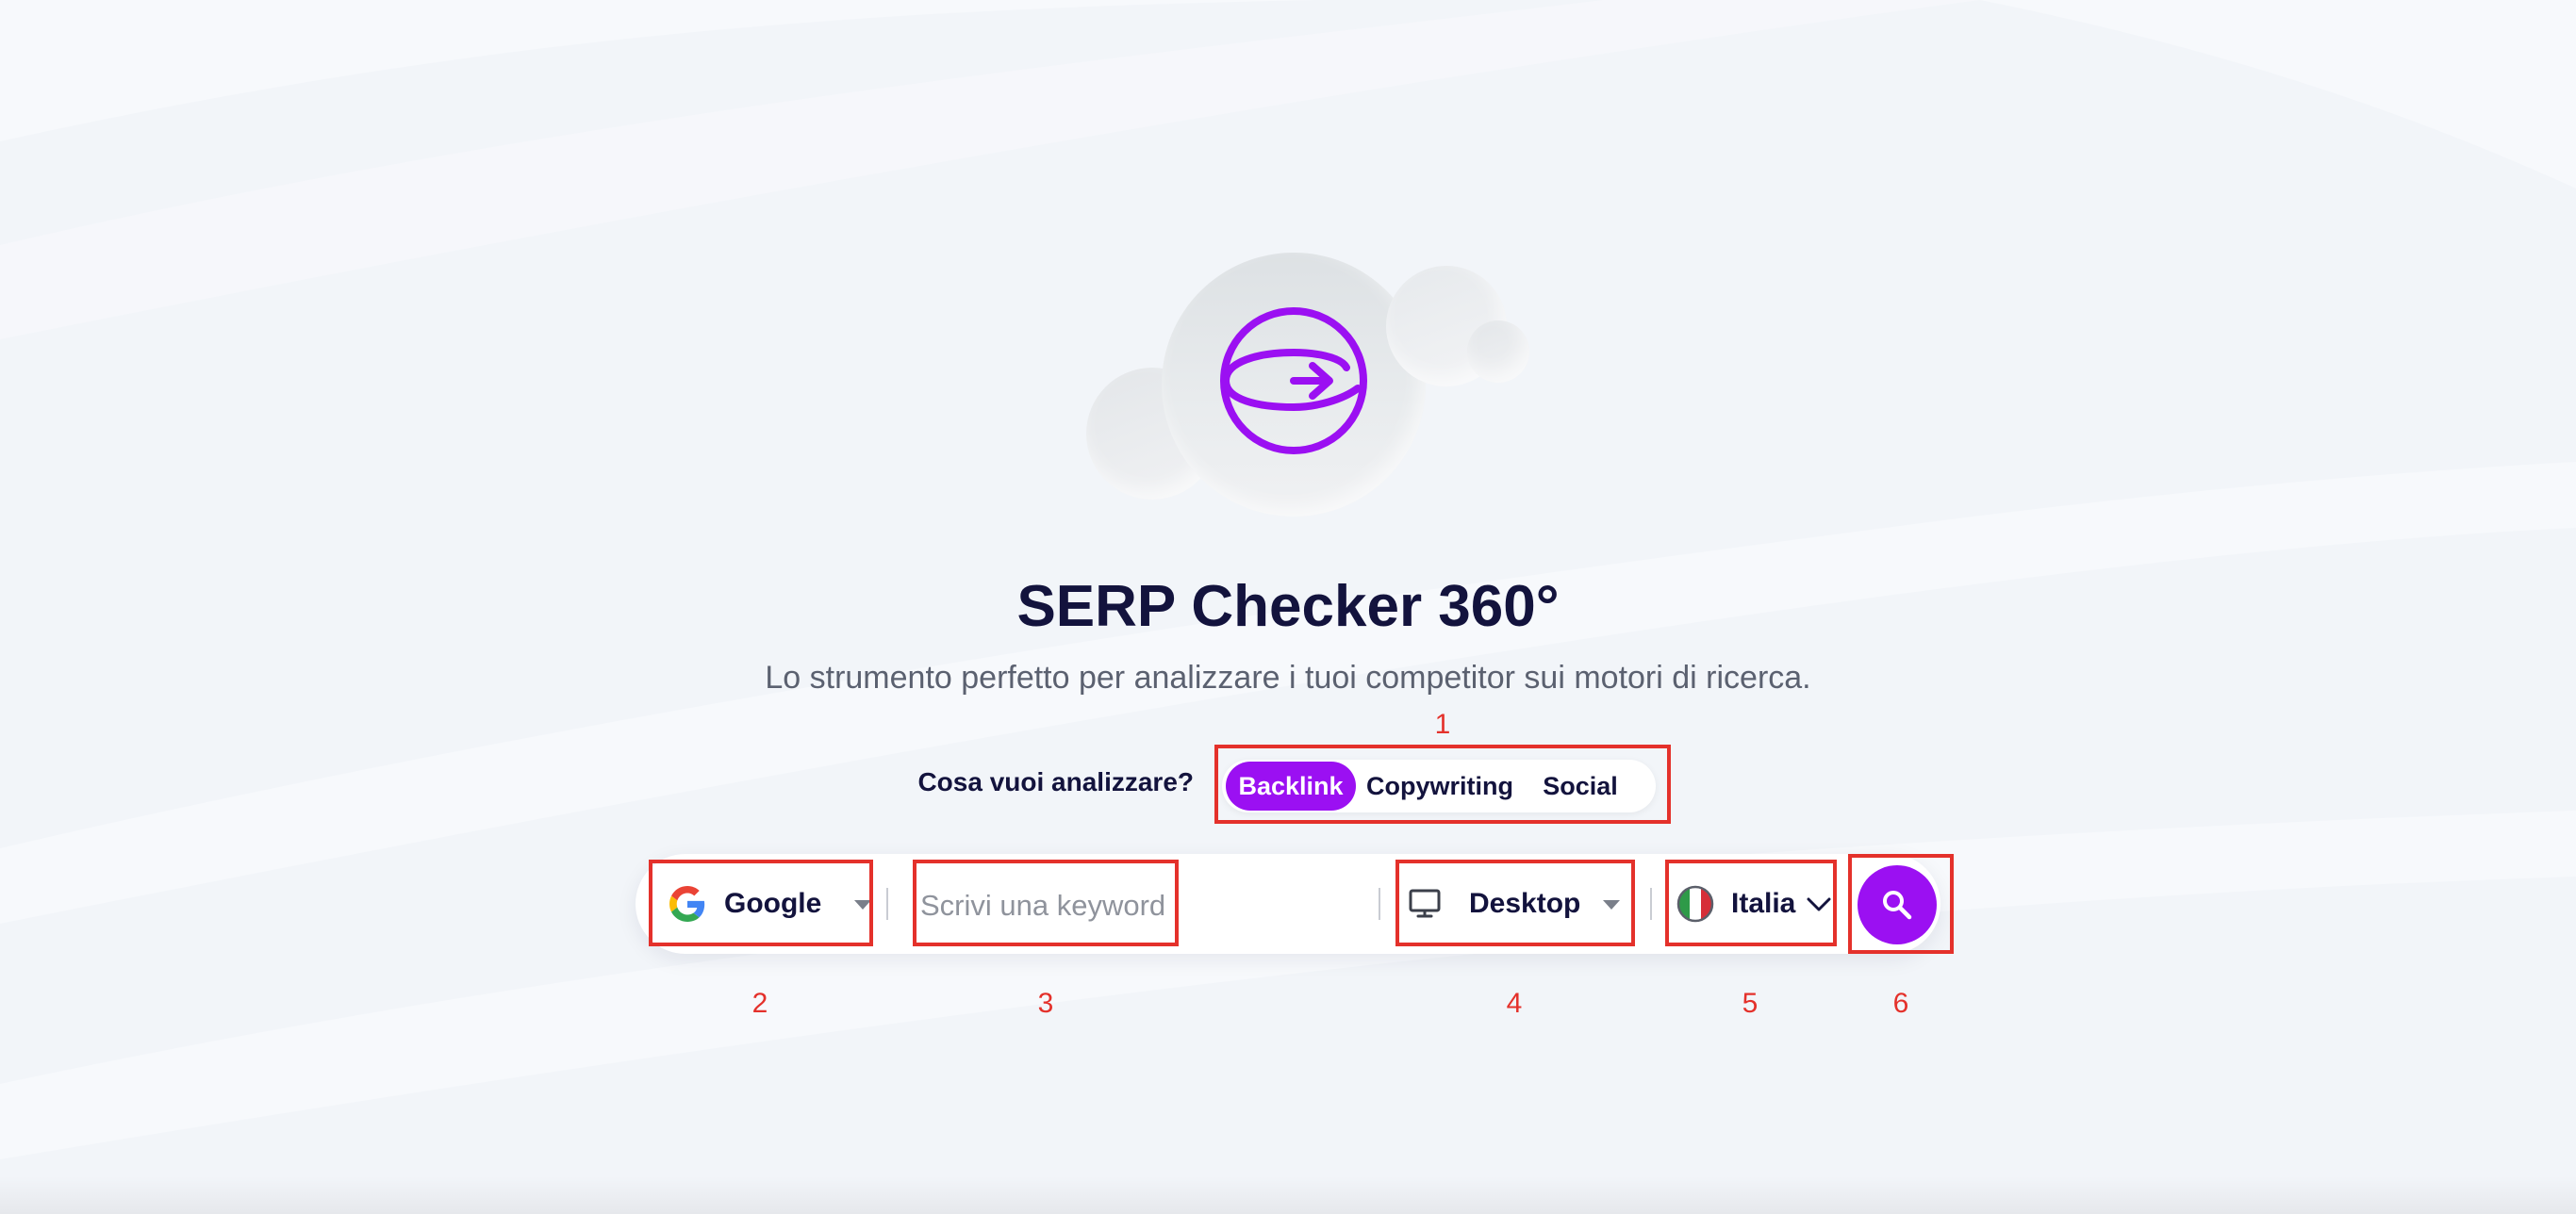  I want to click on annotation-label-1: 1, so click(1442, 725).